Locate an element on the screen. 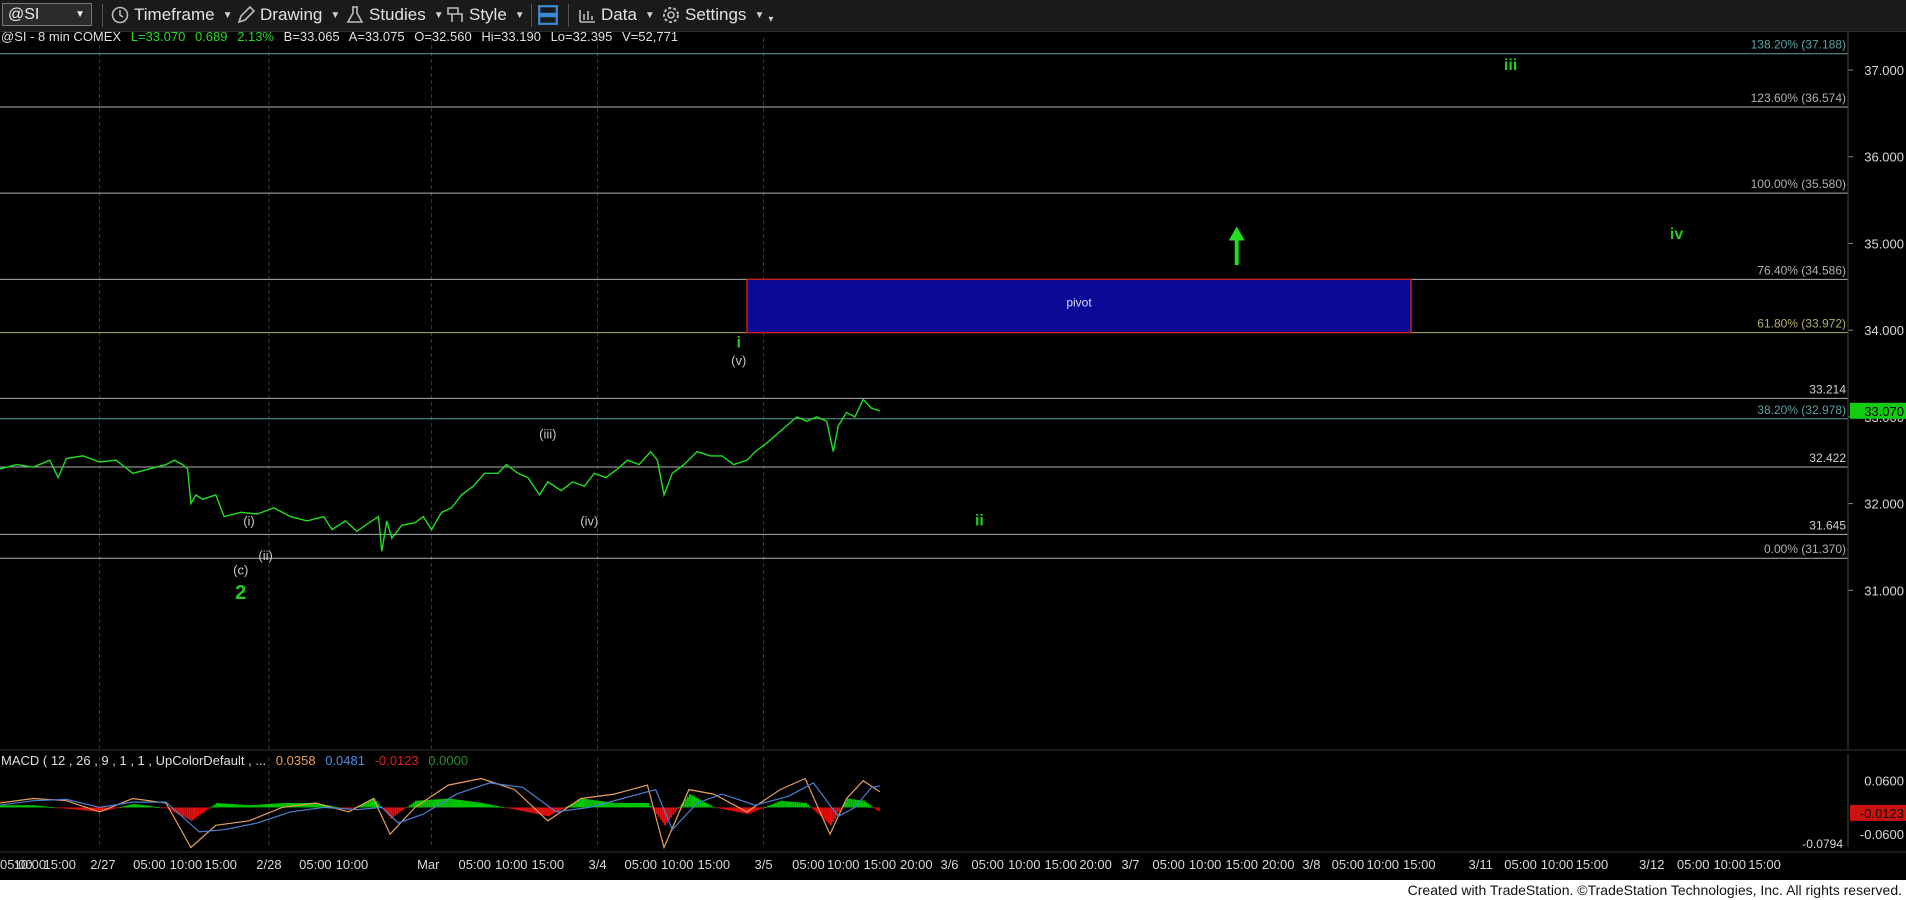 The width and height of the screenshot is (1906, 900). settings-label: Settings is located at coordinates (716, 14).